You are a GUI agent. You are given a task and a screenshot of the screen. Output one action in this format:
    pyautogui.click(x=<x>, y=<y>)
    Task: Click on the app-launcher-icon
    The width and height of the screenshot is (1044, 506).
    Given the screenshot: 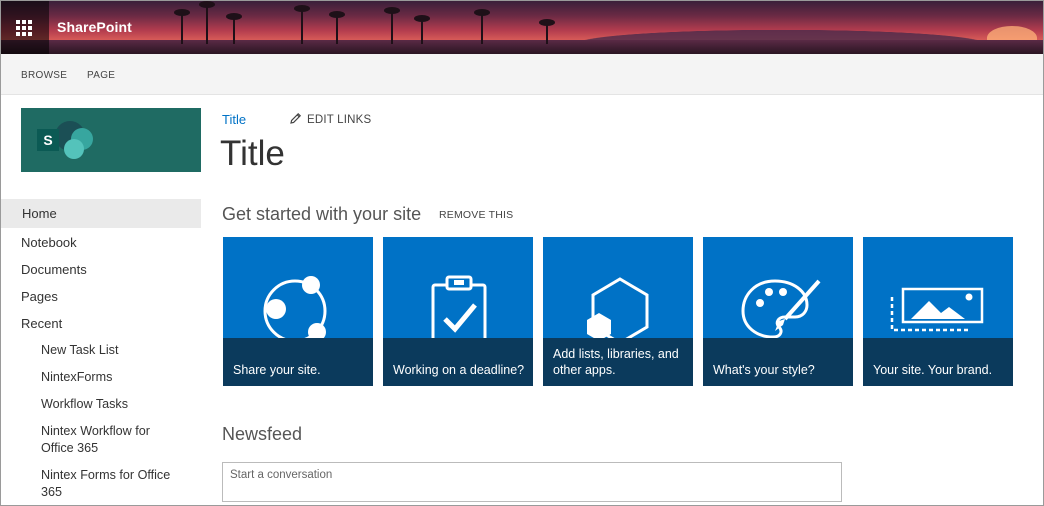 What is the action you would take?
    pyautogui.click(x=25, y=27)
    